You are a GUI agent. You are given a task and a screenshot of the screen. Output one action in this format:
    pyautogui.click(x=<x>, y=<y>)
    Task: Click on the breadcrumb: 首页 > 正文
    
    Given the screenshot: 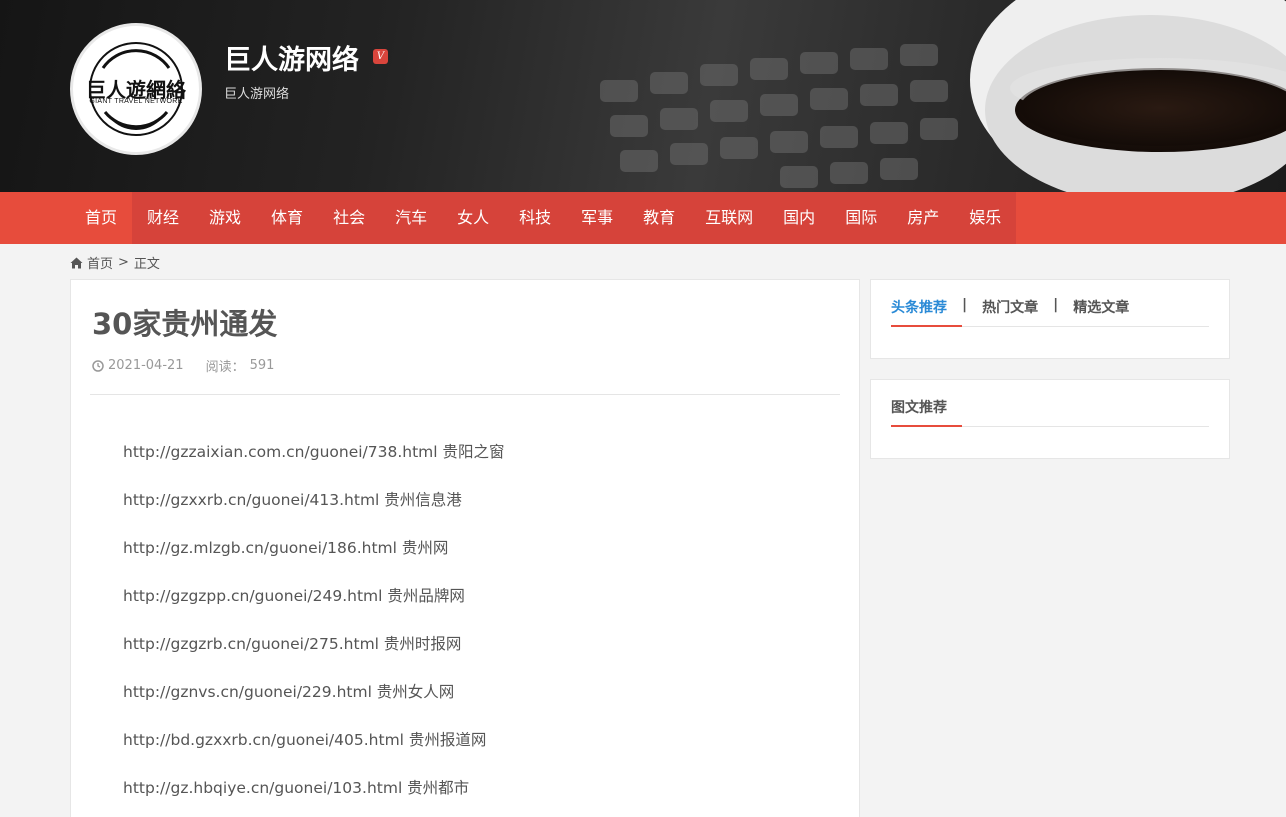 What is the action you would take?
    pyautogui.click(x=115, y=262)
    